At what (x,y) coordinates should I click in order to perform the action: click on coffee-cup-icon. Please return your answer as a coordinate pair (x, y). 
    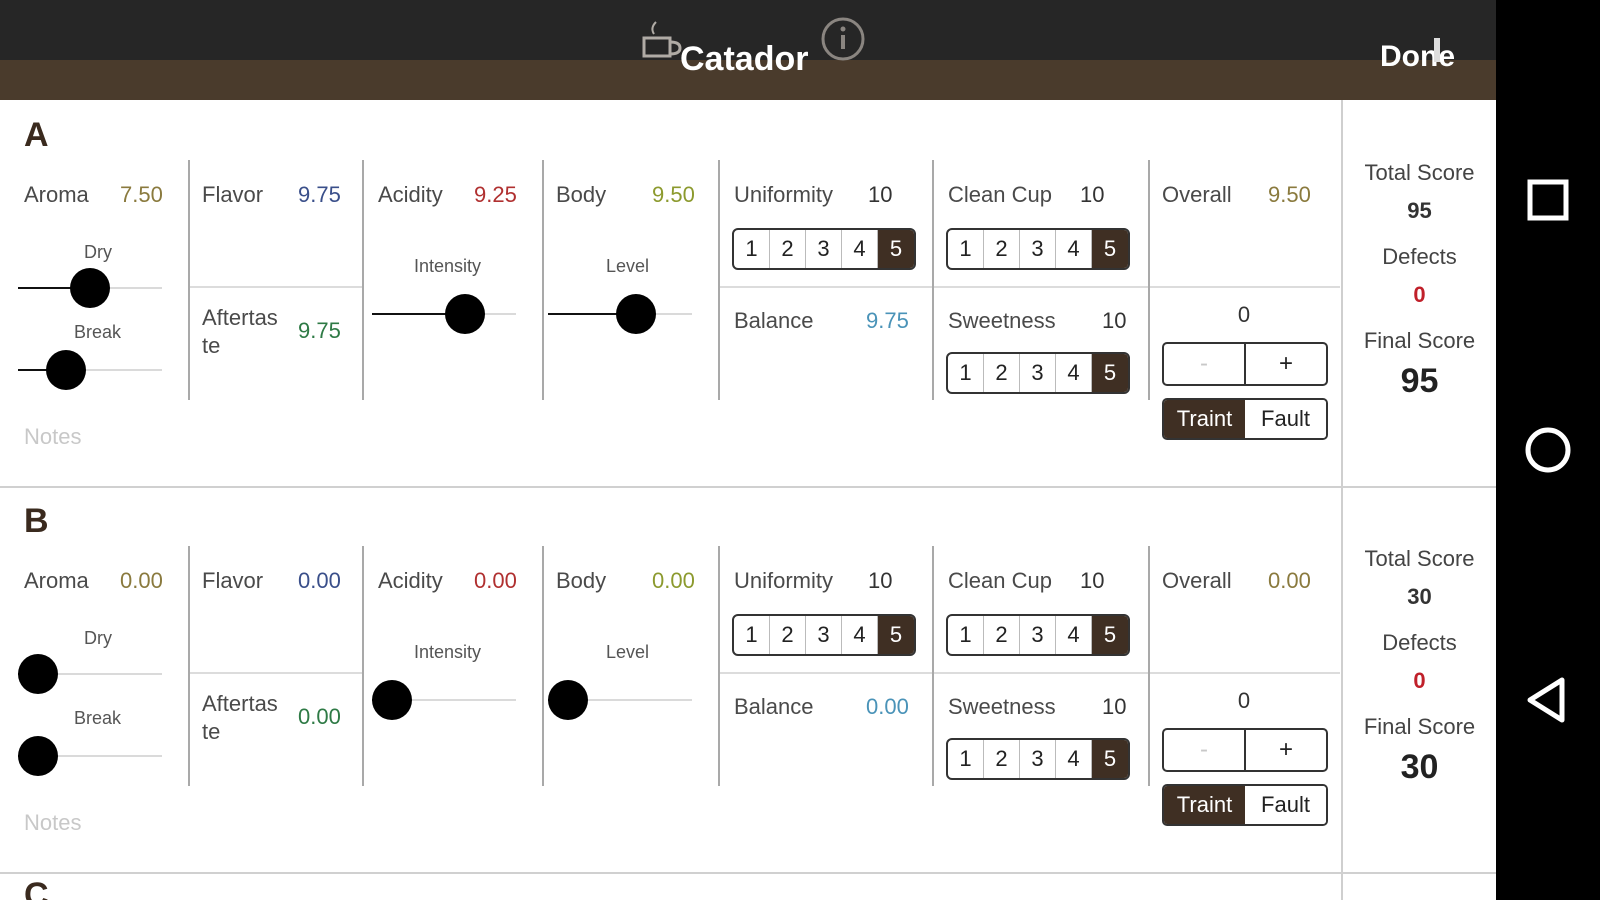
    Looking at the image, I should click on (662, 40).